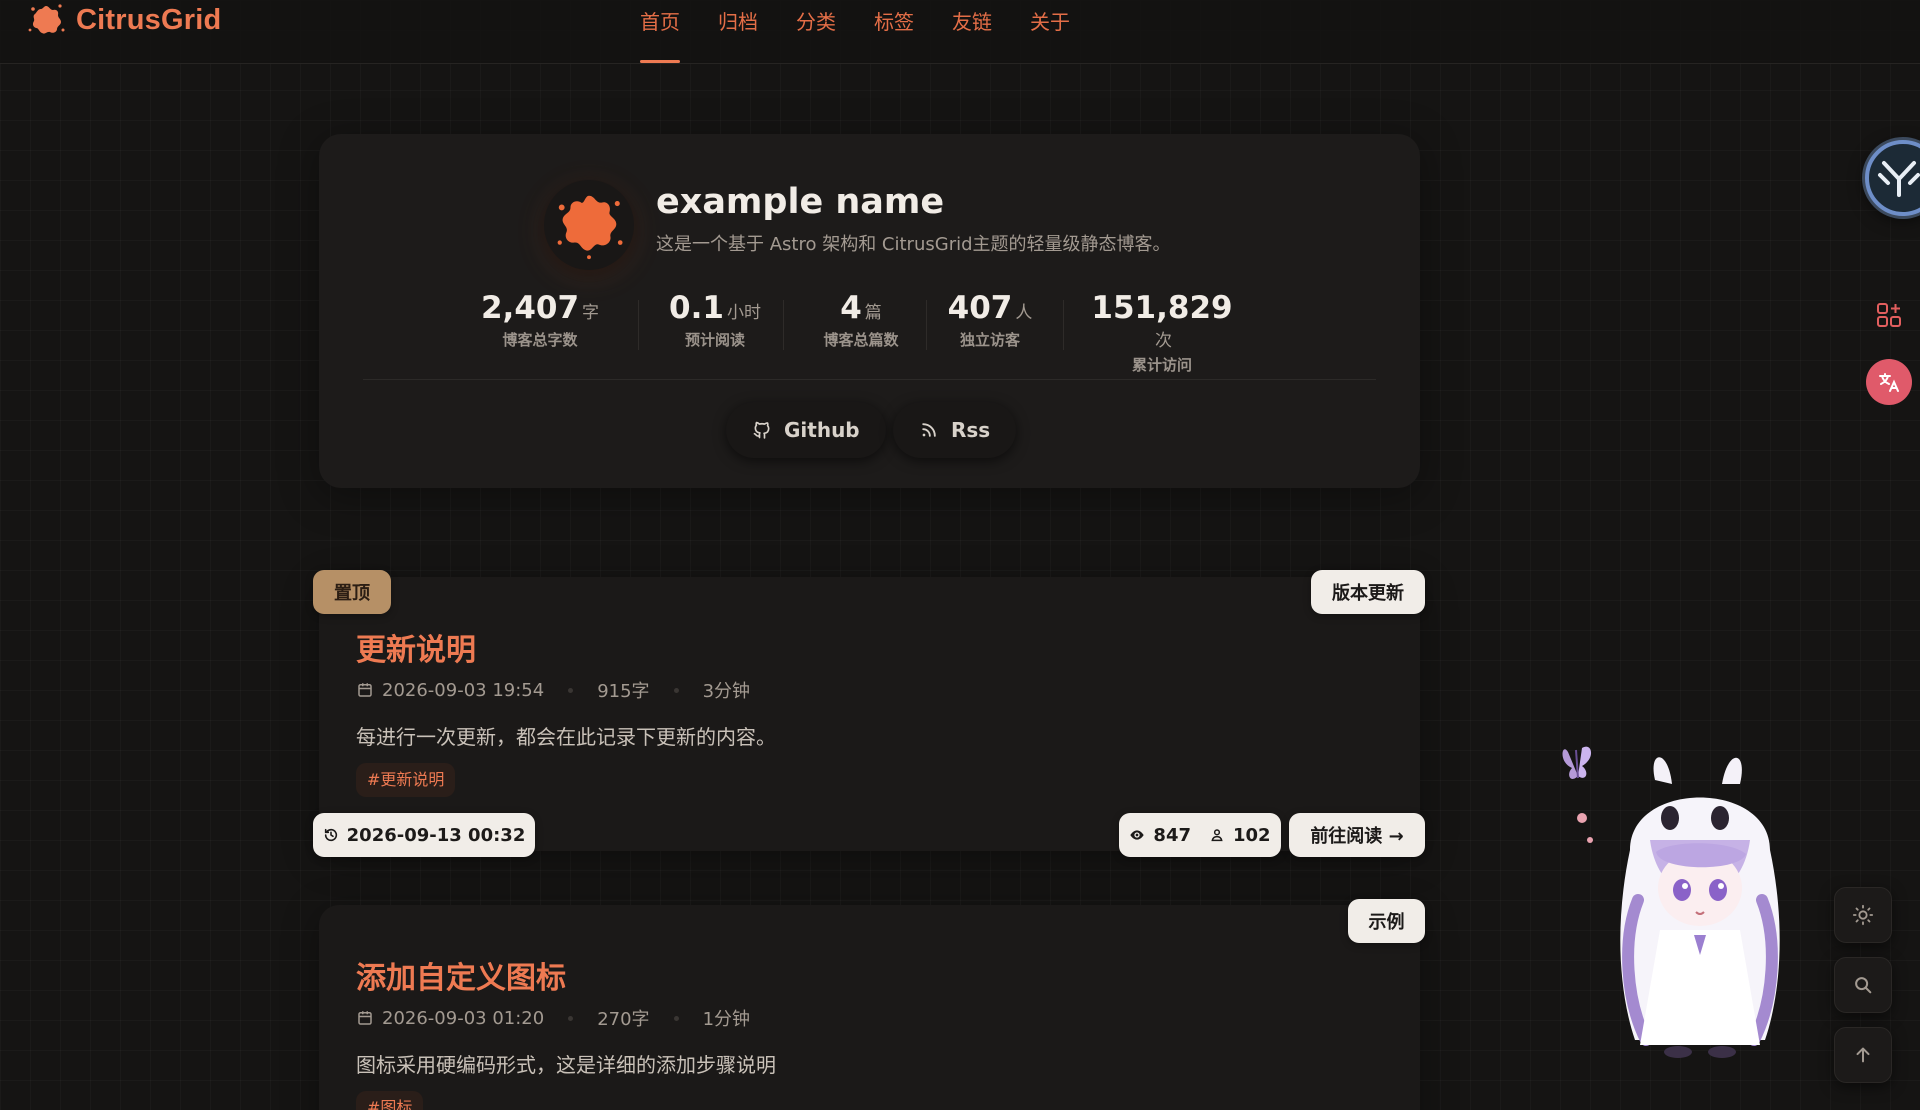  Describe the element at coordinates (1200, 835) in the screenshot. I see `view-stats-badge: 847 102` at that location.